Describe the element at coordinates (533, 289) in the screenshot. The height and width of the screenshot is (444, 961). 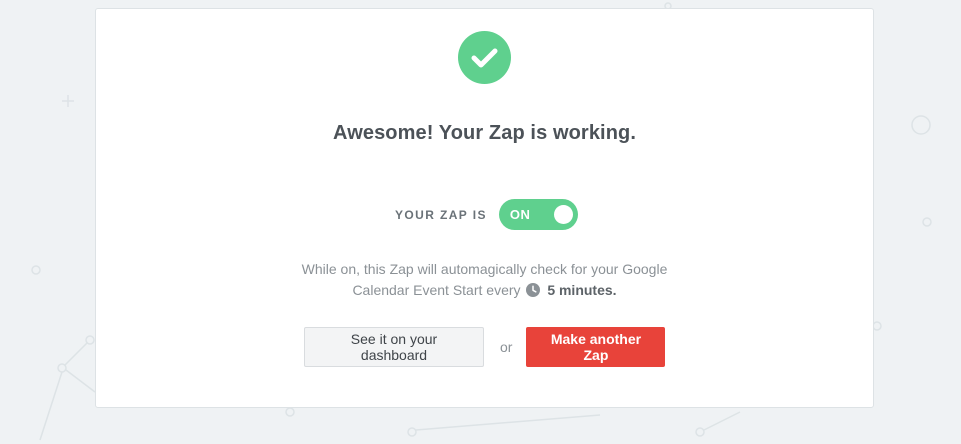
I see `clock-icon` at that location.